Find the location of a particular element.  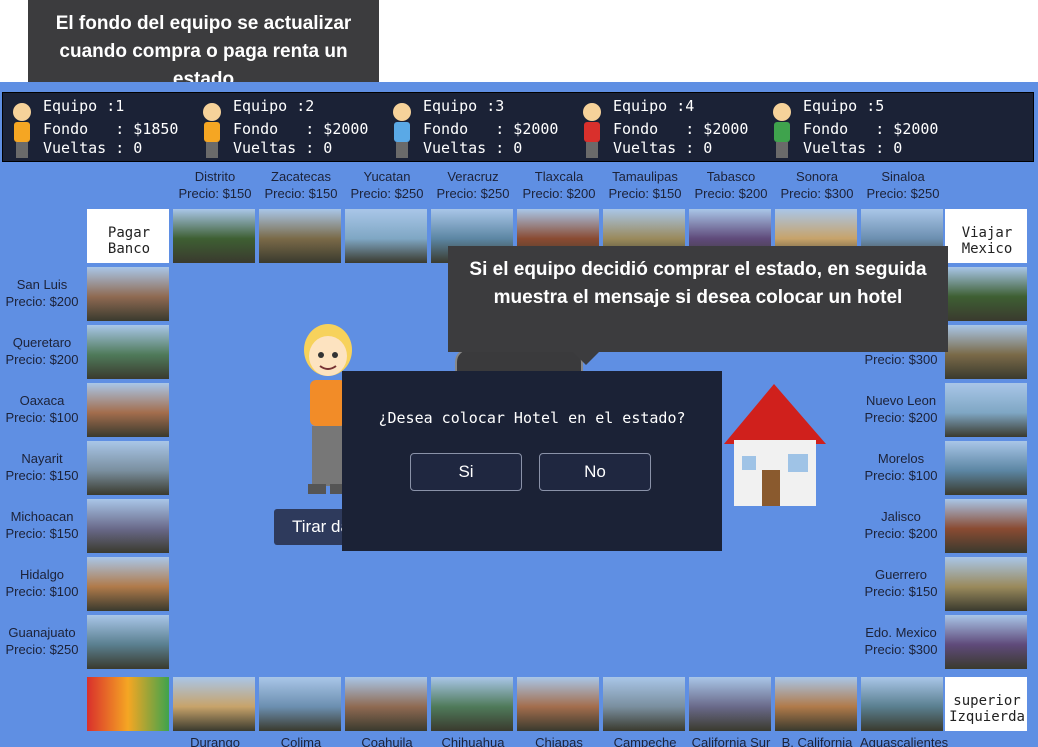

corner-travel-mexico-text: Viajar Mexico is located at coordinates (986, 241).